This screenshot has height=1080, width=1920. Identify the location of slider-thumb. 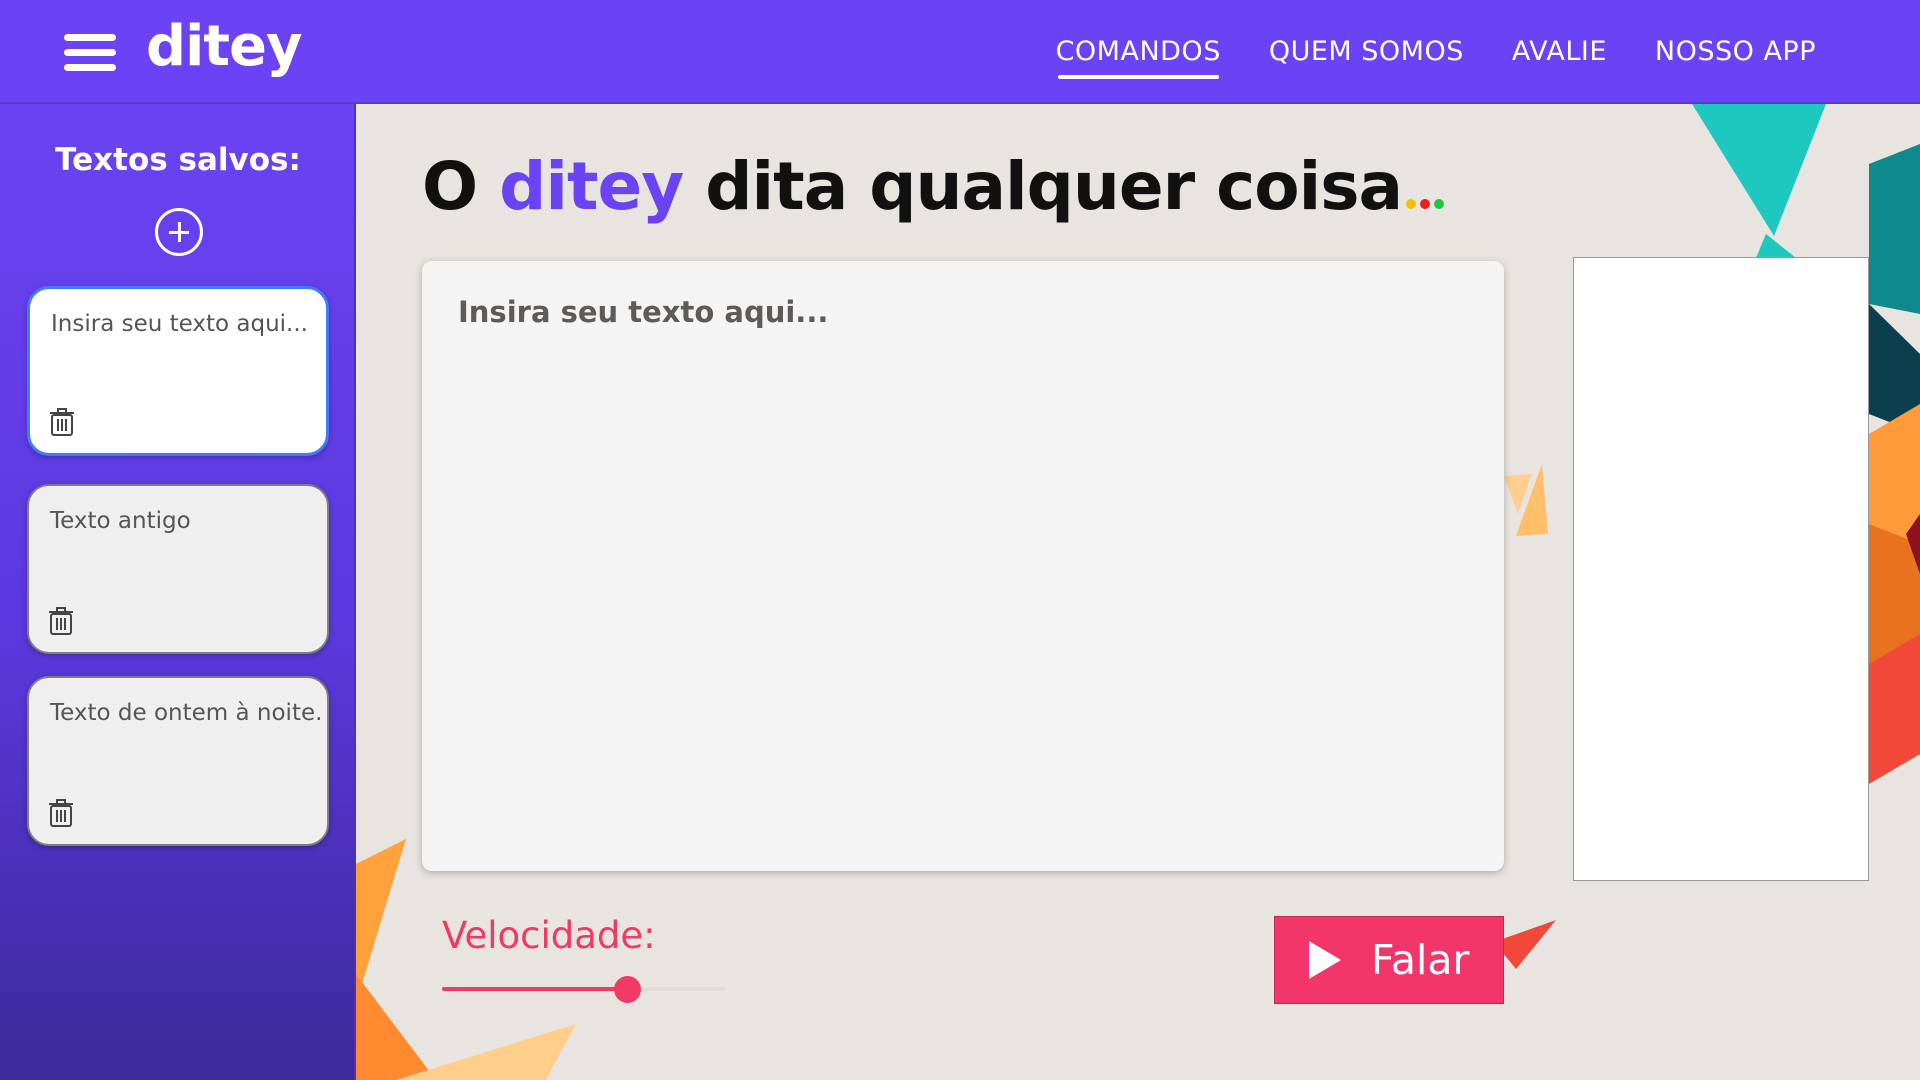
(627, 989).